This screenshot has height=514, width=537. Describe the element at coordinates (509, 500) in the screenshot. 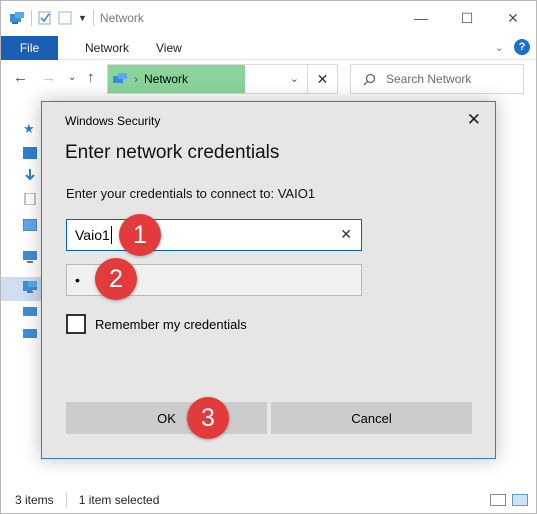

I see `view-switcher` at that location.